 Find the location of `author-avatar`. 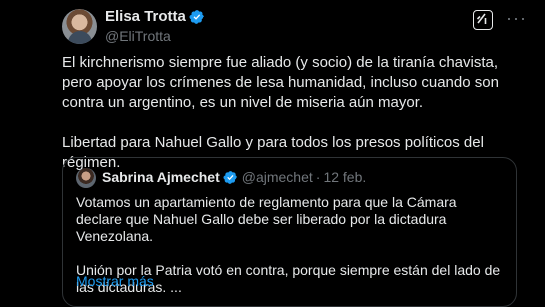

author-avatar is located at coordinates (79, 26).